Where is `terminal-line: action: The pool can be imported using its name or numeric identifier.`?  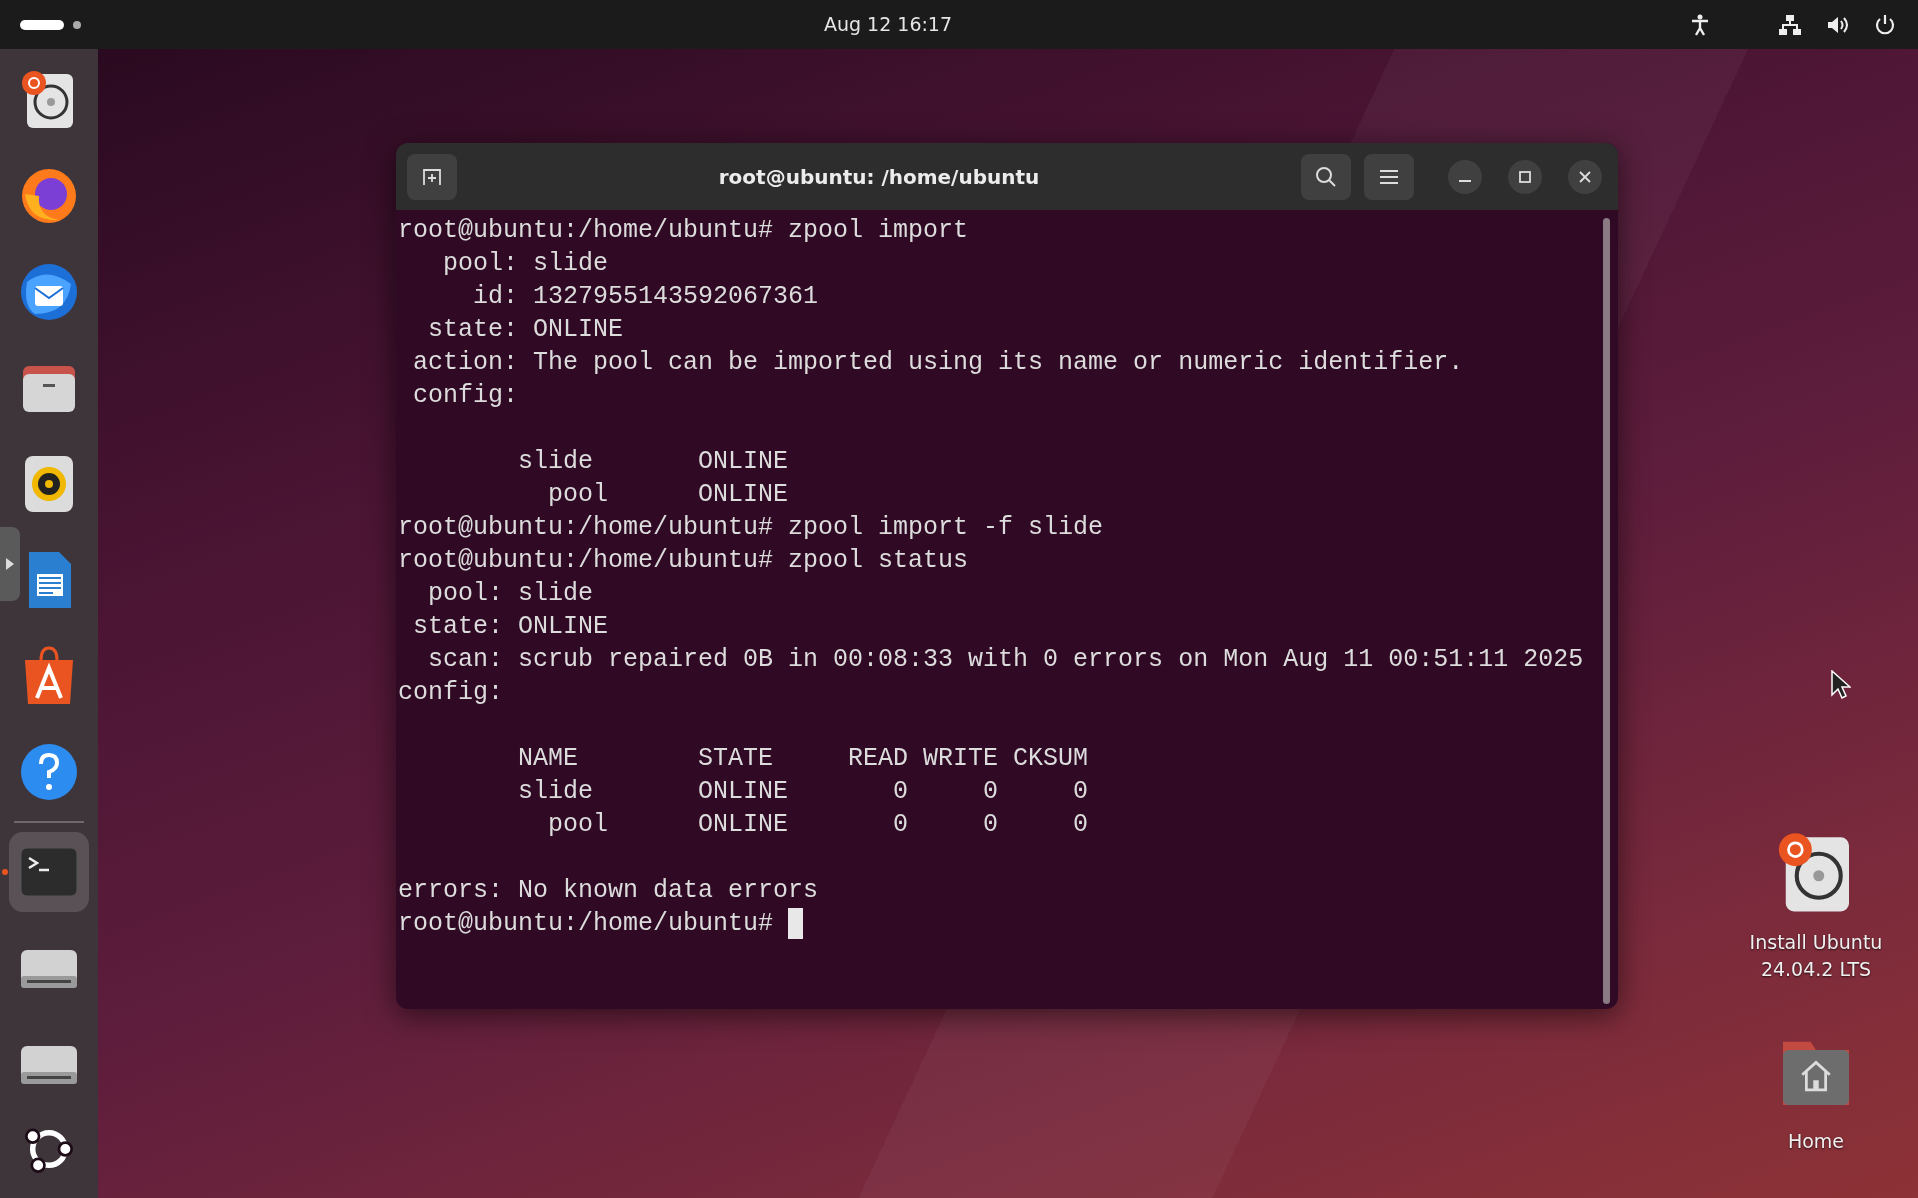
terminal-line: action: The pool can be imported using its name or numeric identifier. is located at coordinates (938, 363).